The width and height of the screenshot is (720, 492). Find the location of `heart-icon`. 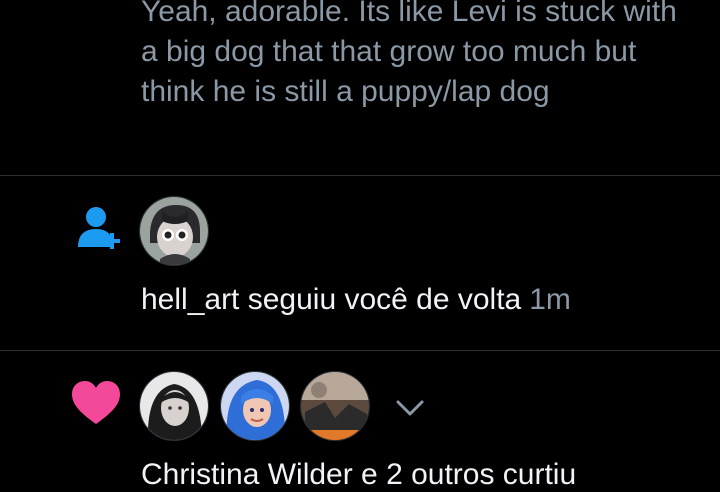

heart-icon is located at coordinates (96, 402).